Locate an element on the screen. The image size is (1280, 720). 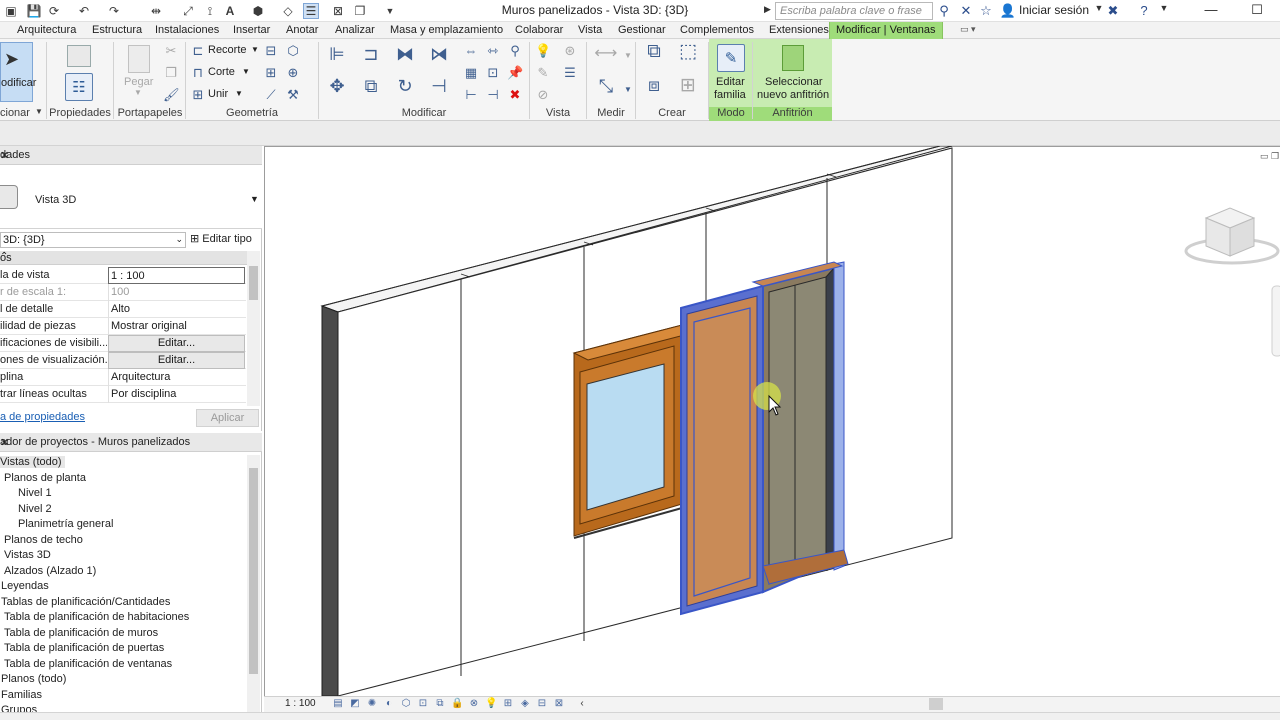
dimension-icon: ⤢ is located at coordinates (188, 11).